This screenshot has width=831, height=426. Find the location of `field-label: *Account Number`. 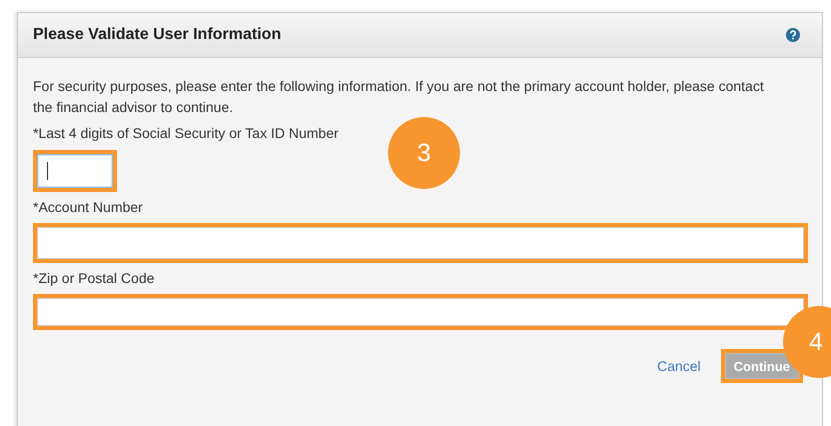

field-label: *Account Number is located at coordinates (88, 207).